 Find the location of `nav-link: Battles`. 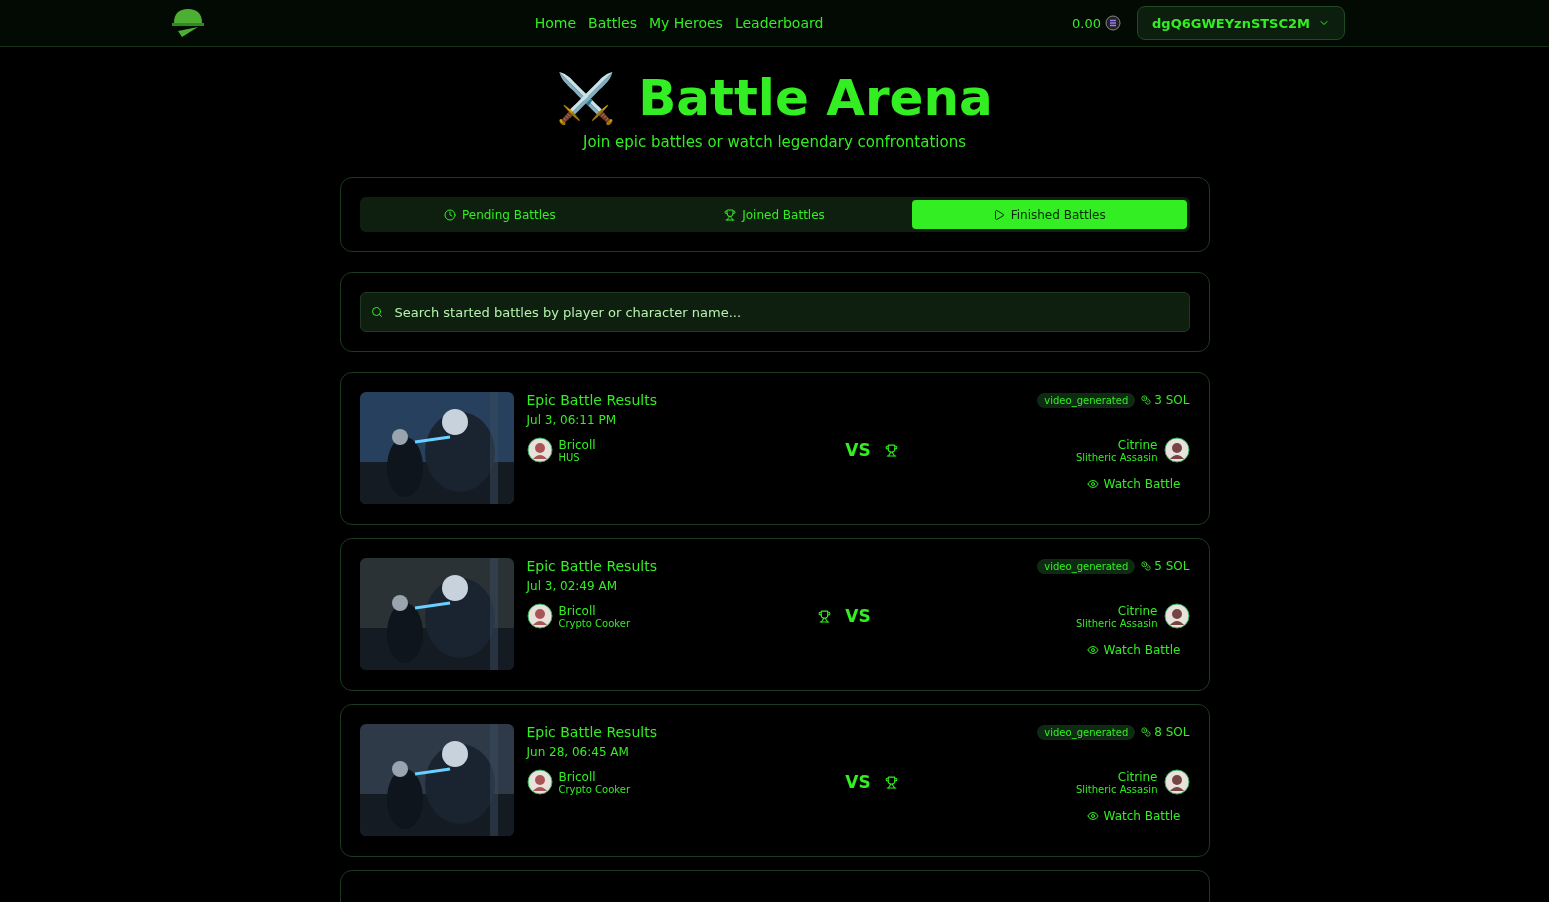

nav-link: Battles is located at coordinates (613, 23).